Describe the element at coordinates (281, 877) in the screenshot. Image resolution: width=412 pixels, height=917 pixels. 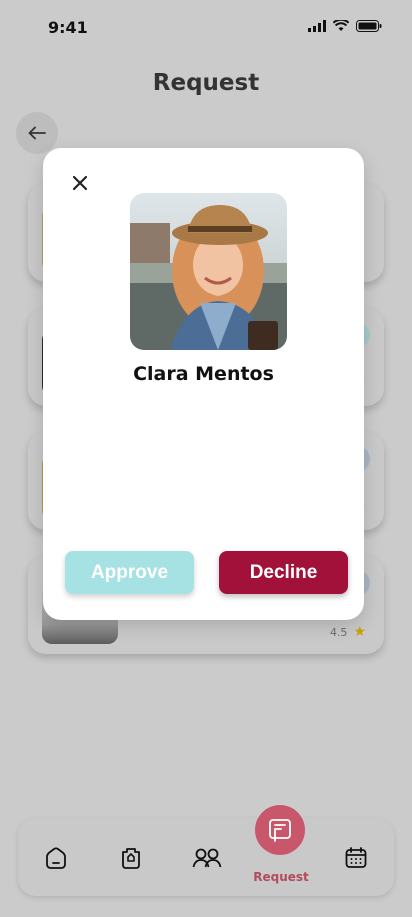
I see `nav-request-label: Request` at that location.